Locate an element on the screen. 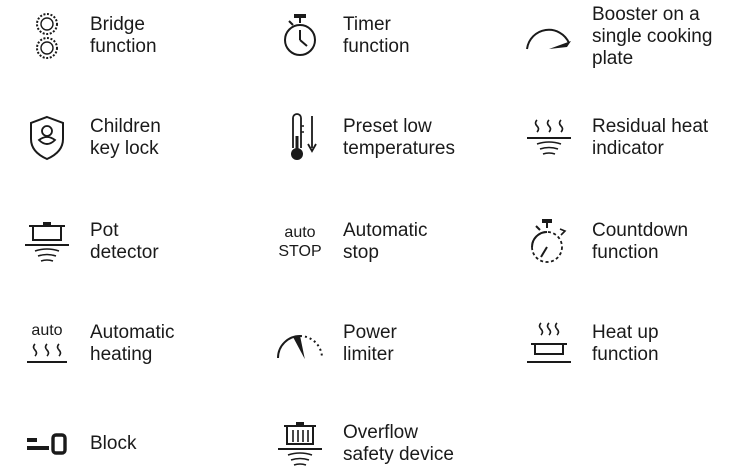 This screenshot has width=749, height=472. block-label: Block is located at coordinates (113, 443).